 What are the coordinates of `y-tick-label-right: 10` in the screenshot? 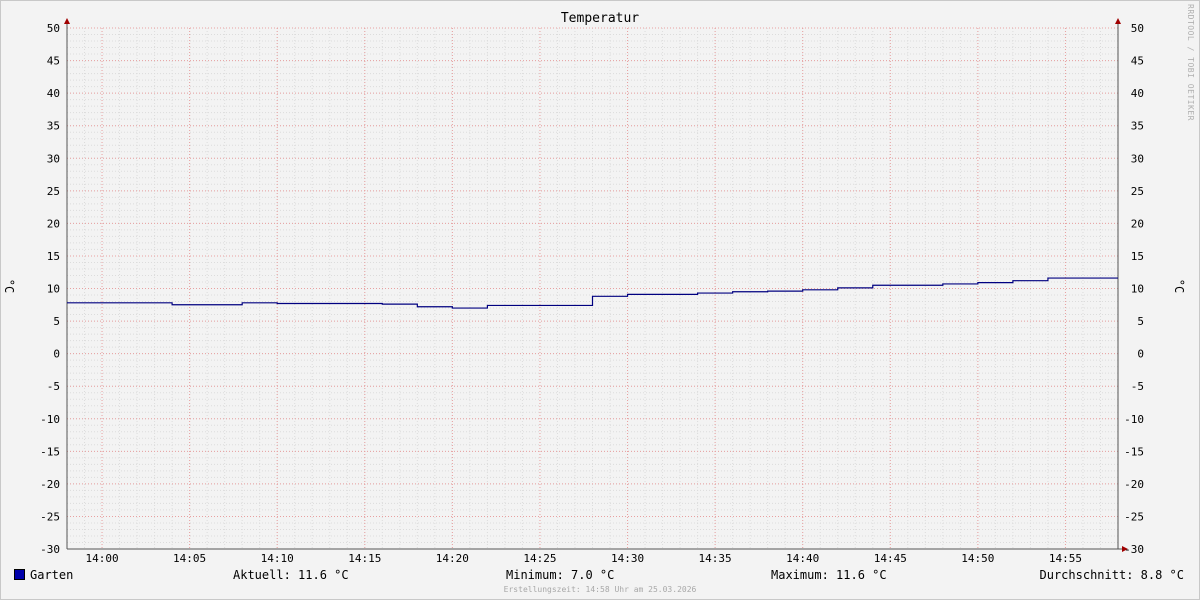 It's located at (1137, 289).